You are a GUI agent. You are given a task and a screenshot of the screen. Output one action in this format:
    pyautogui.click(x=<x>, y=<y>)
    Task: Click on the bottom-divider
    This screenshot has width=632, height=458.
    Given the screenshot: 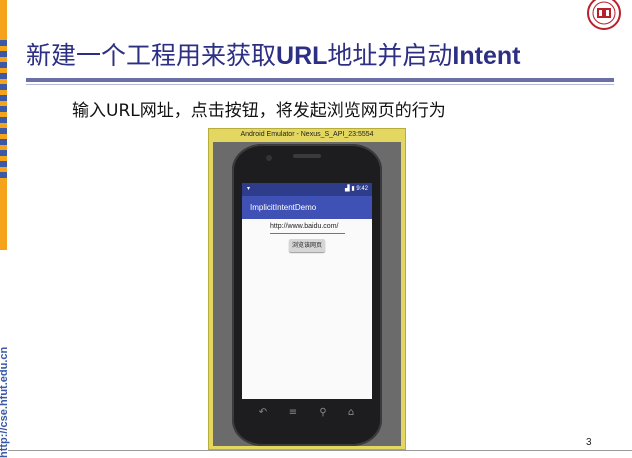 What is the action you would take?
    pyautogui.click(x=320, y=450)
    